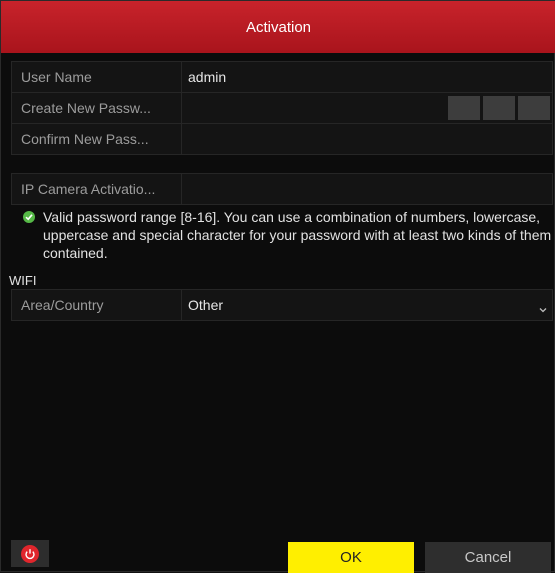  Describe the element at coordinates (367, 305) in the screenshot. I see `area-country-select: Other` at that location.